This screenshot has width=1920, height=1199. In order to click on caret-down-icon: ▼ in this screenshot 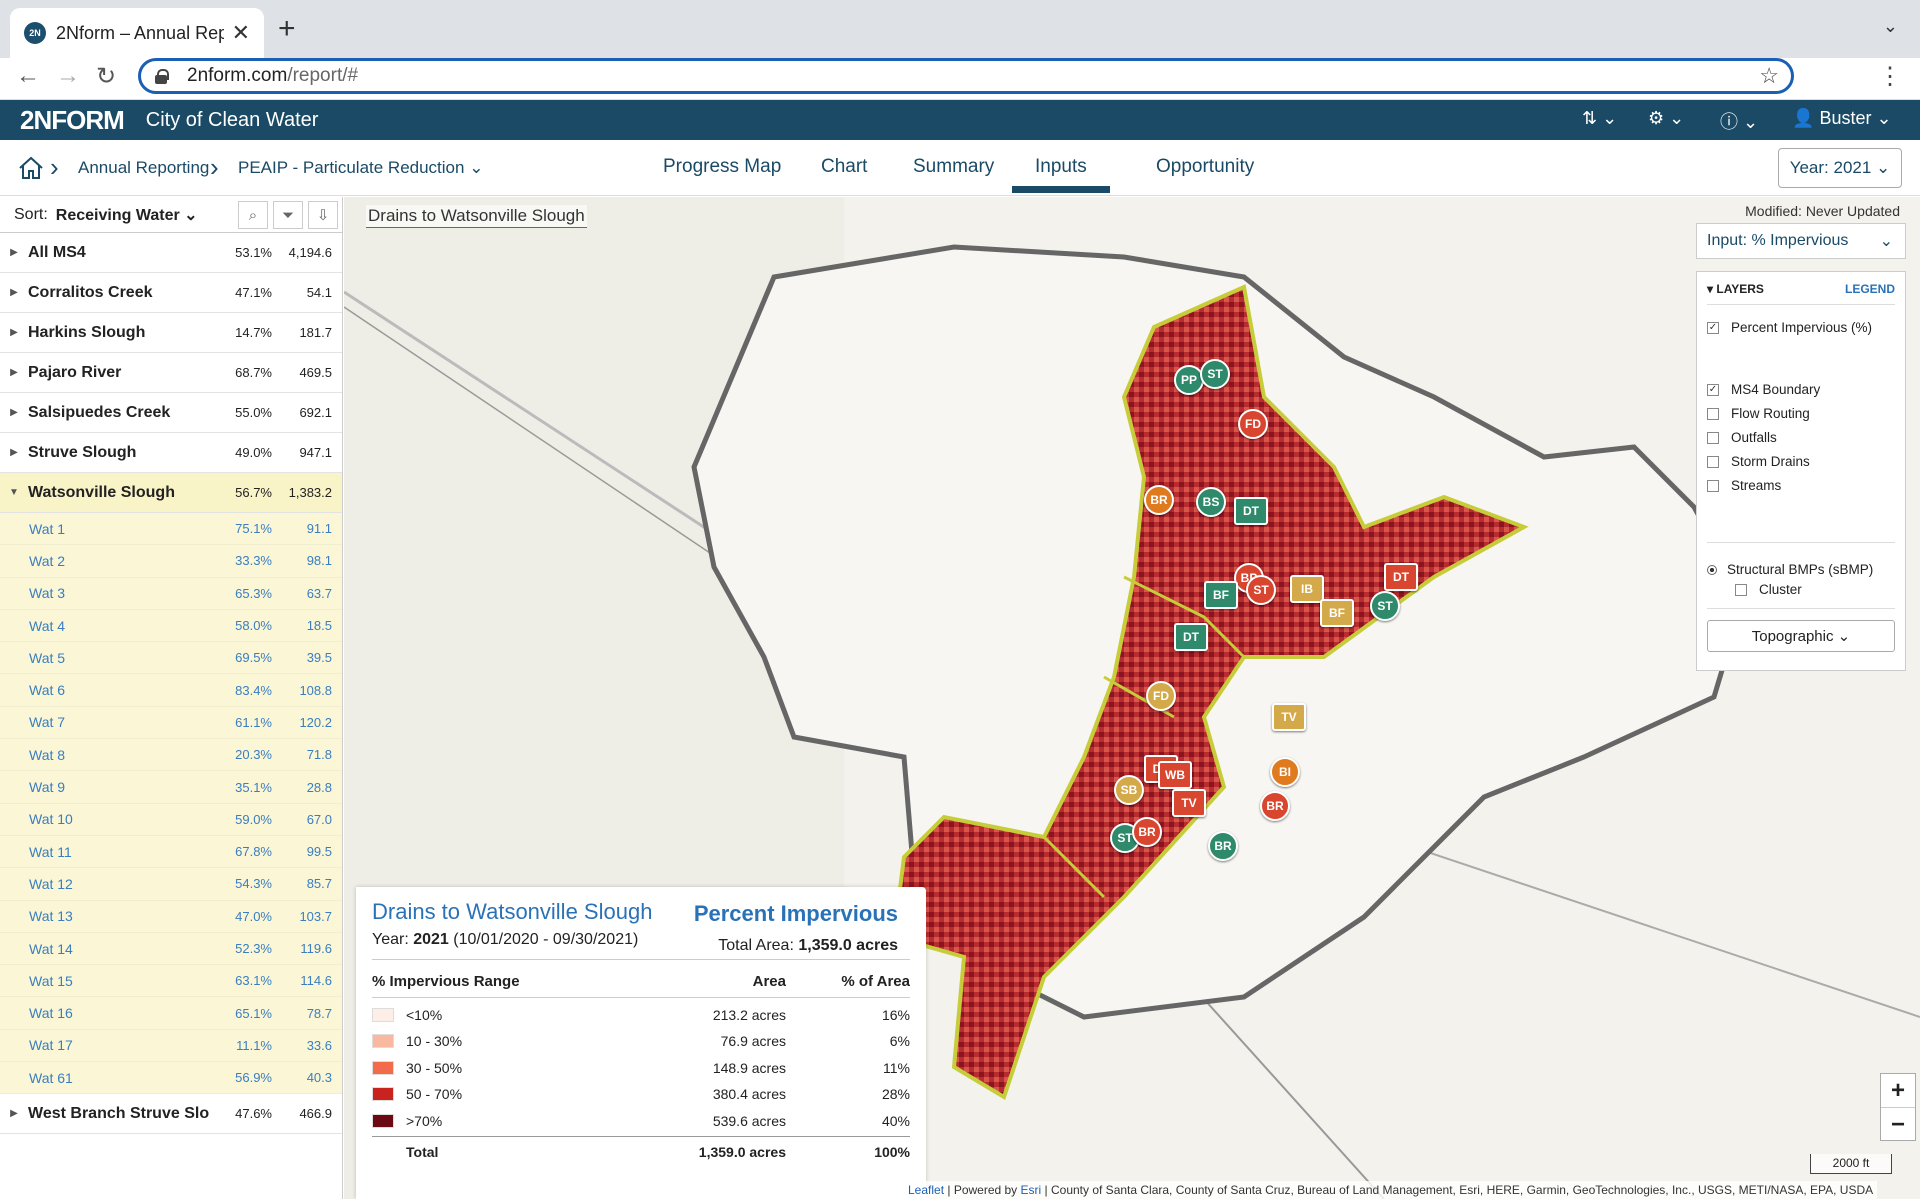, I will do `click(14, 492)`.